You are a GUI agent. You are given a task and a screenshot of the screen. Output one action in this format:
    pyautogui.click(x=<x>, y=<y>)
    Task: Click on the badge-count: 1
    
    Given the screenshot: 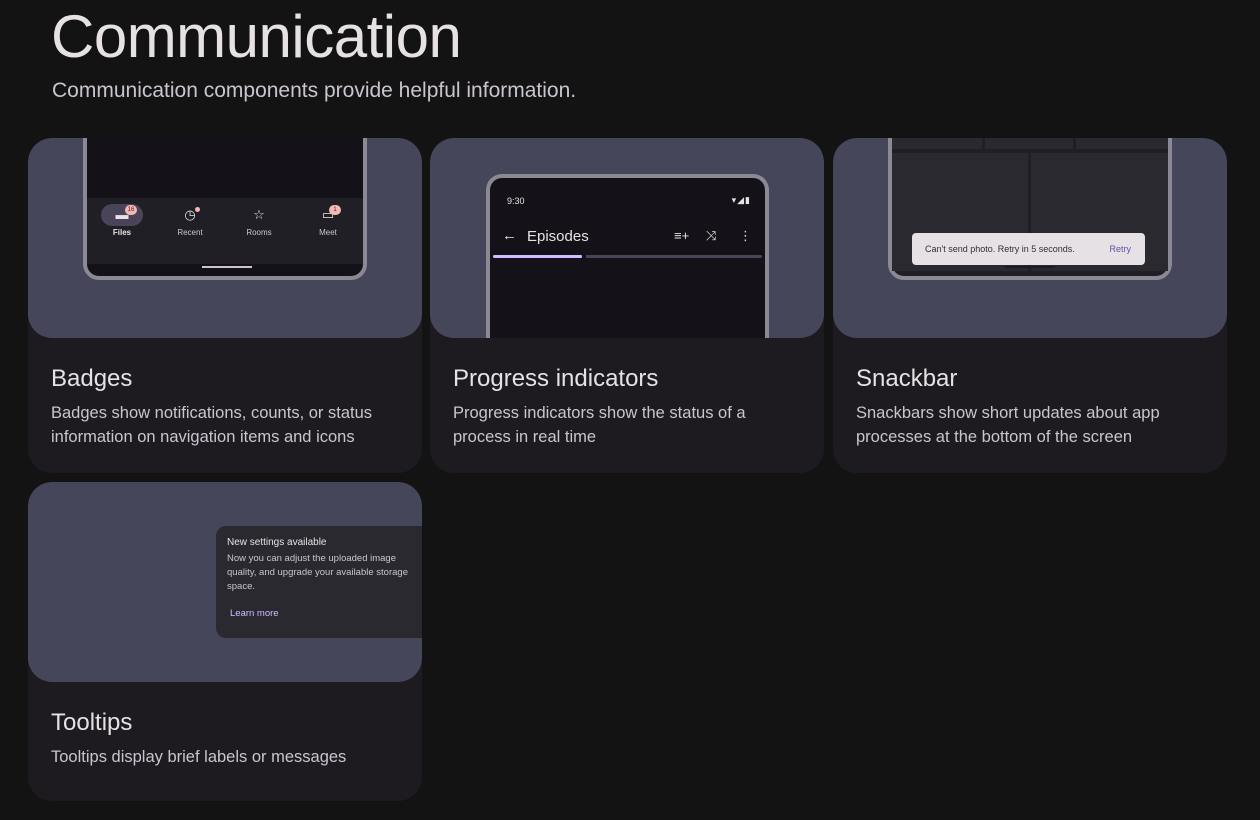 What is the action you would take?
    pyautogui.click(x=335, y=210)
    